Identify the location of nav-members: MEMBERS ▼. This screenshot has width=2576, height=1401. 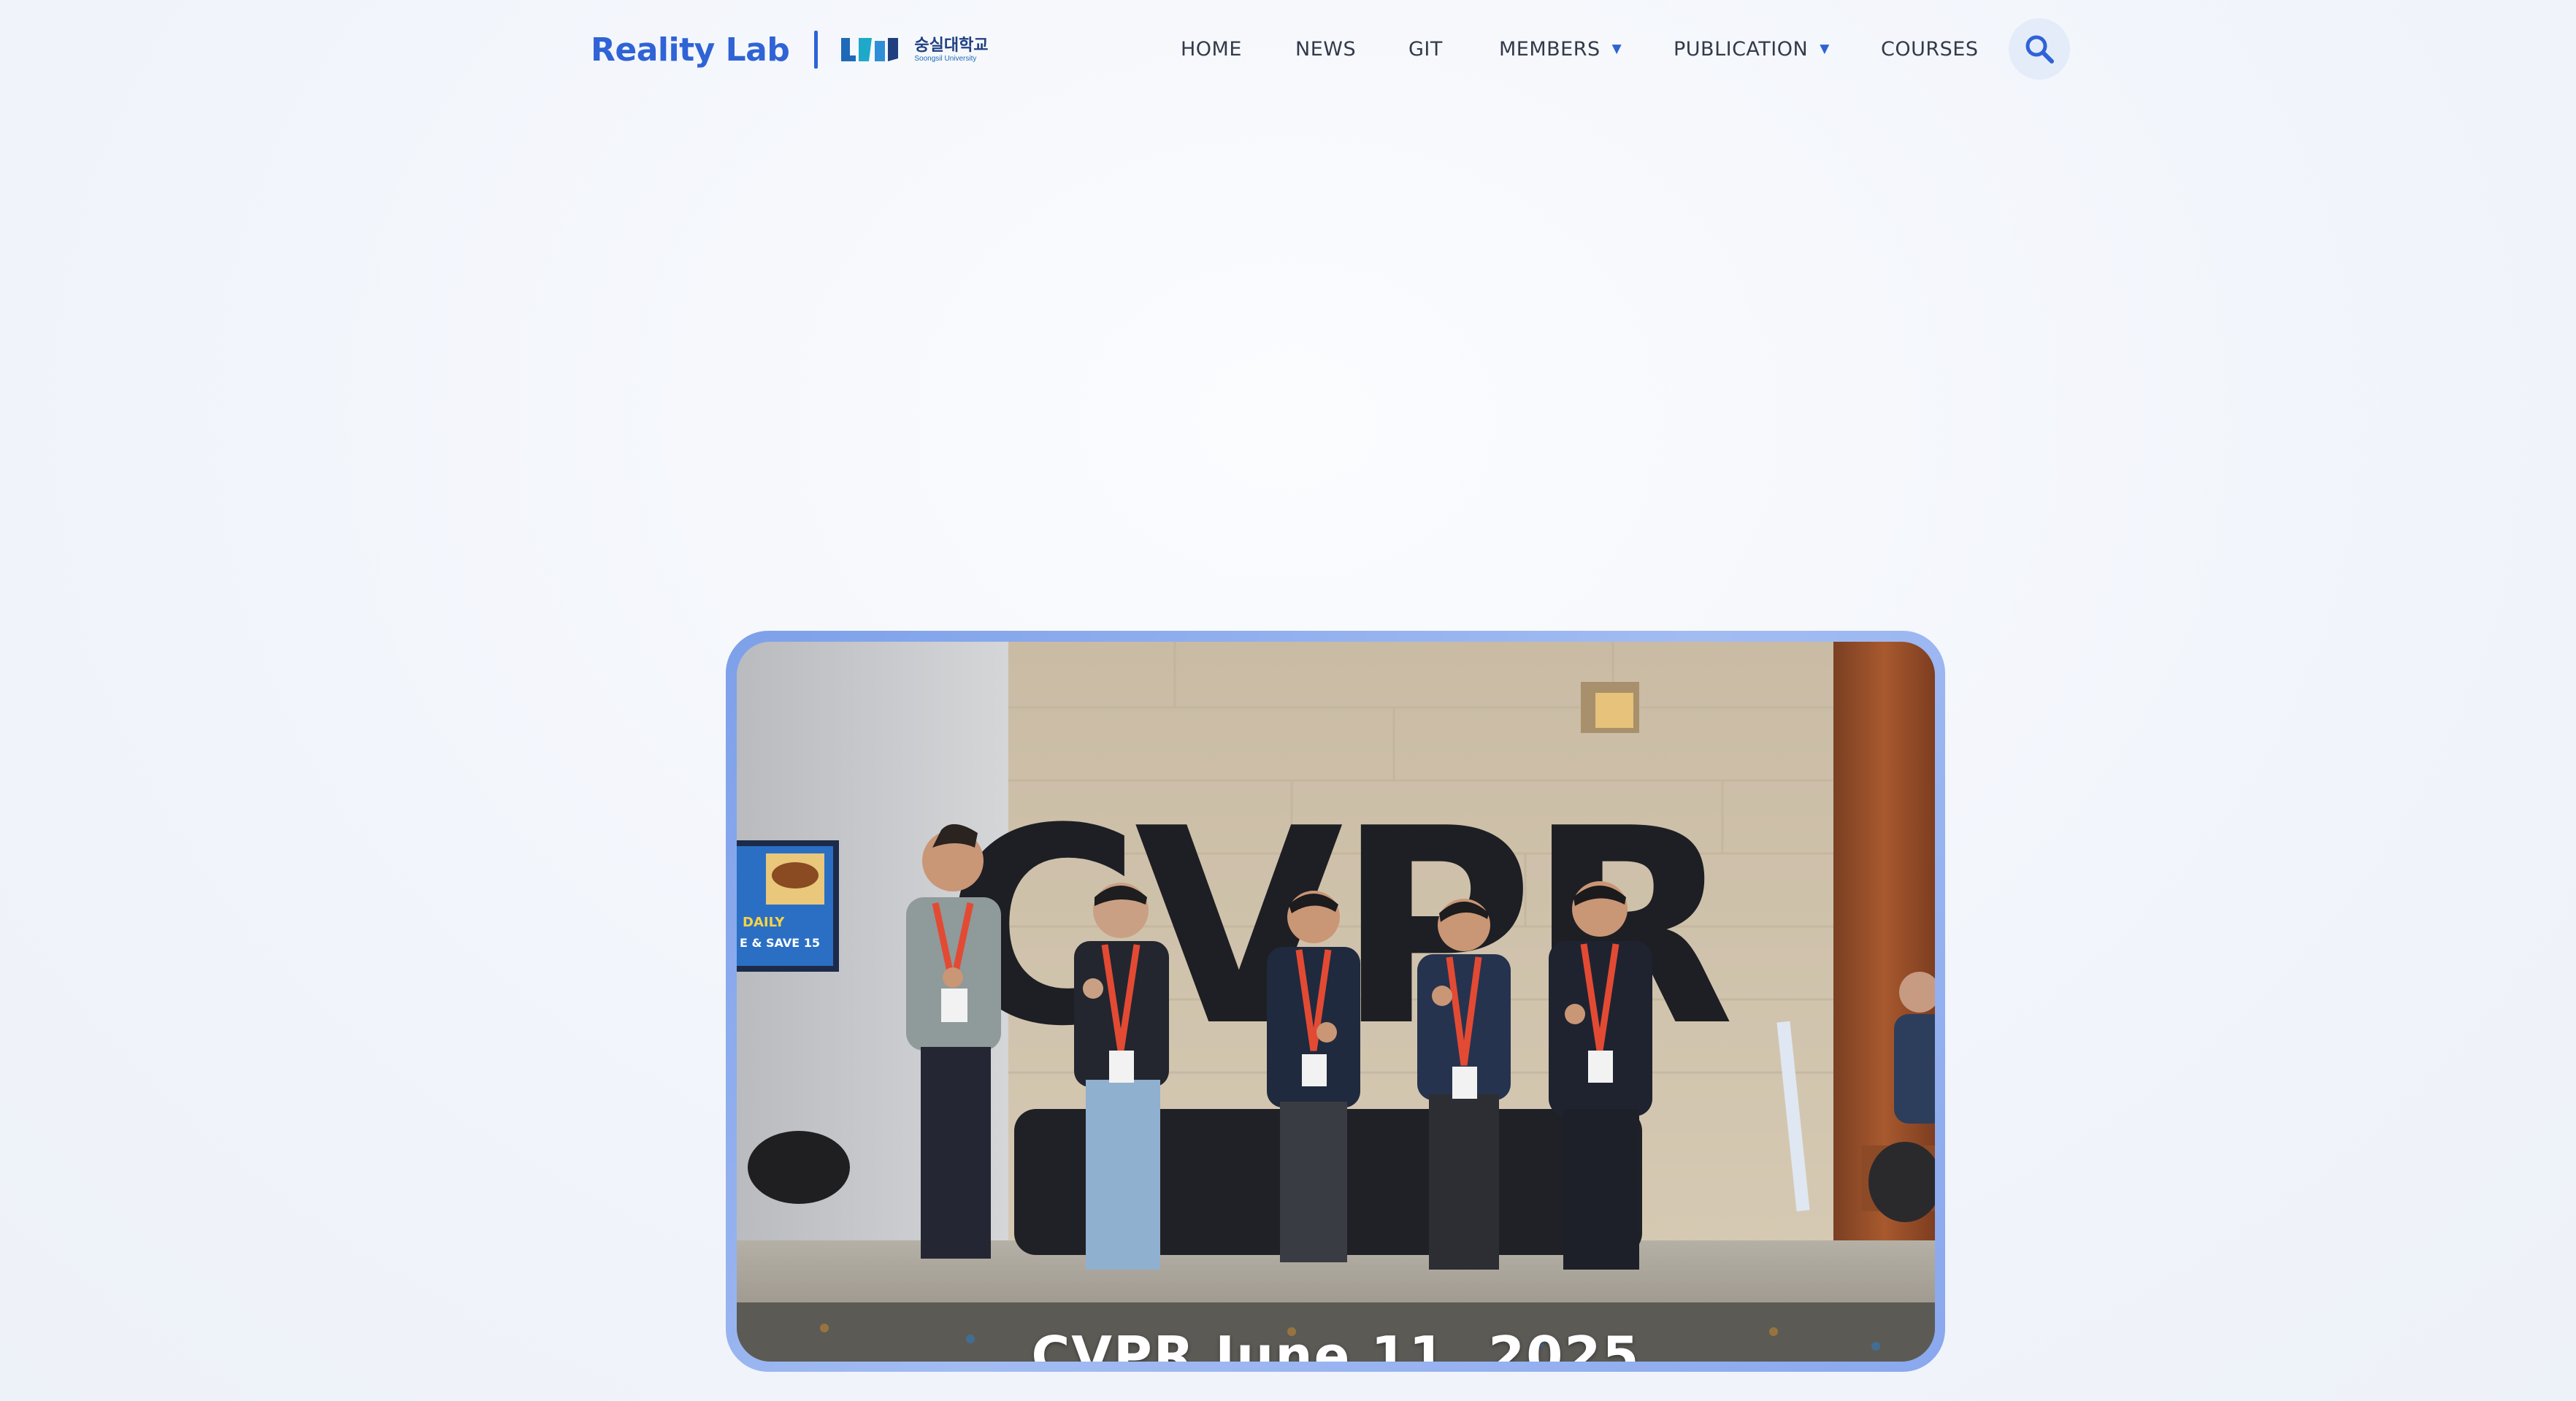
(1560, 49).